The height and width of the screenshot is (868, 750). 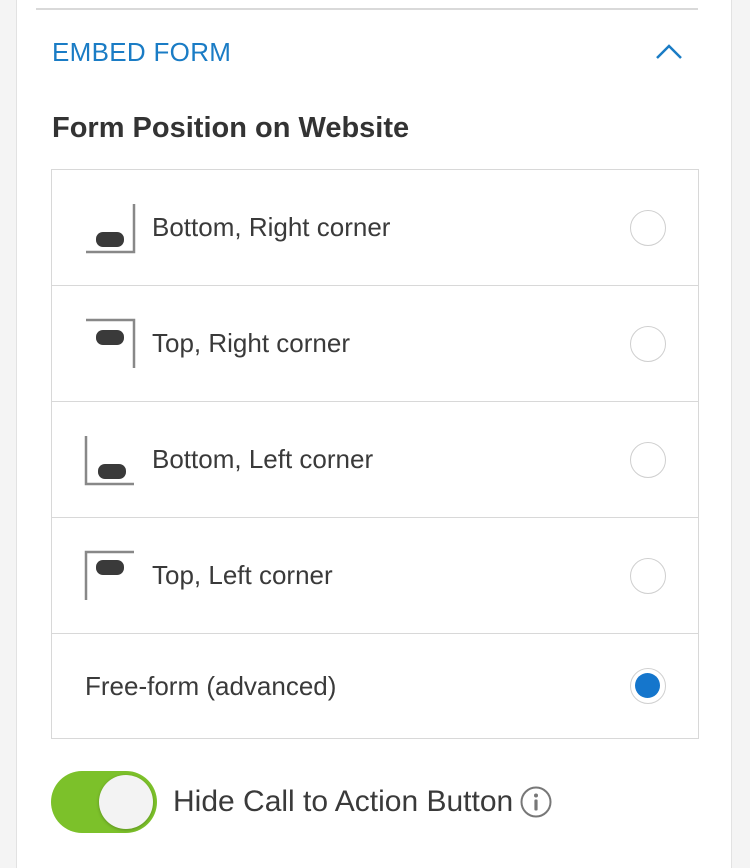 What do you see at coordinates (211, 685) in the screenshot?
I see `option-label: Free-form (advanced)` at bounding box center [211, 685].